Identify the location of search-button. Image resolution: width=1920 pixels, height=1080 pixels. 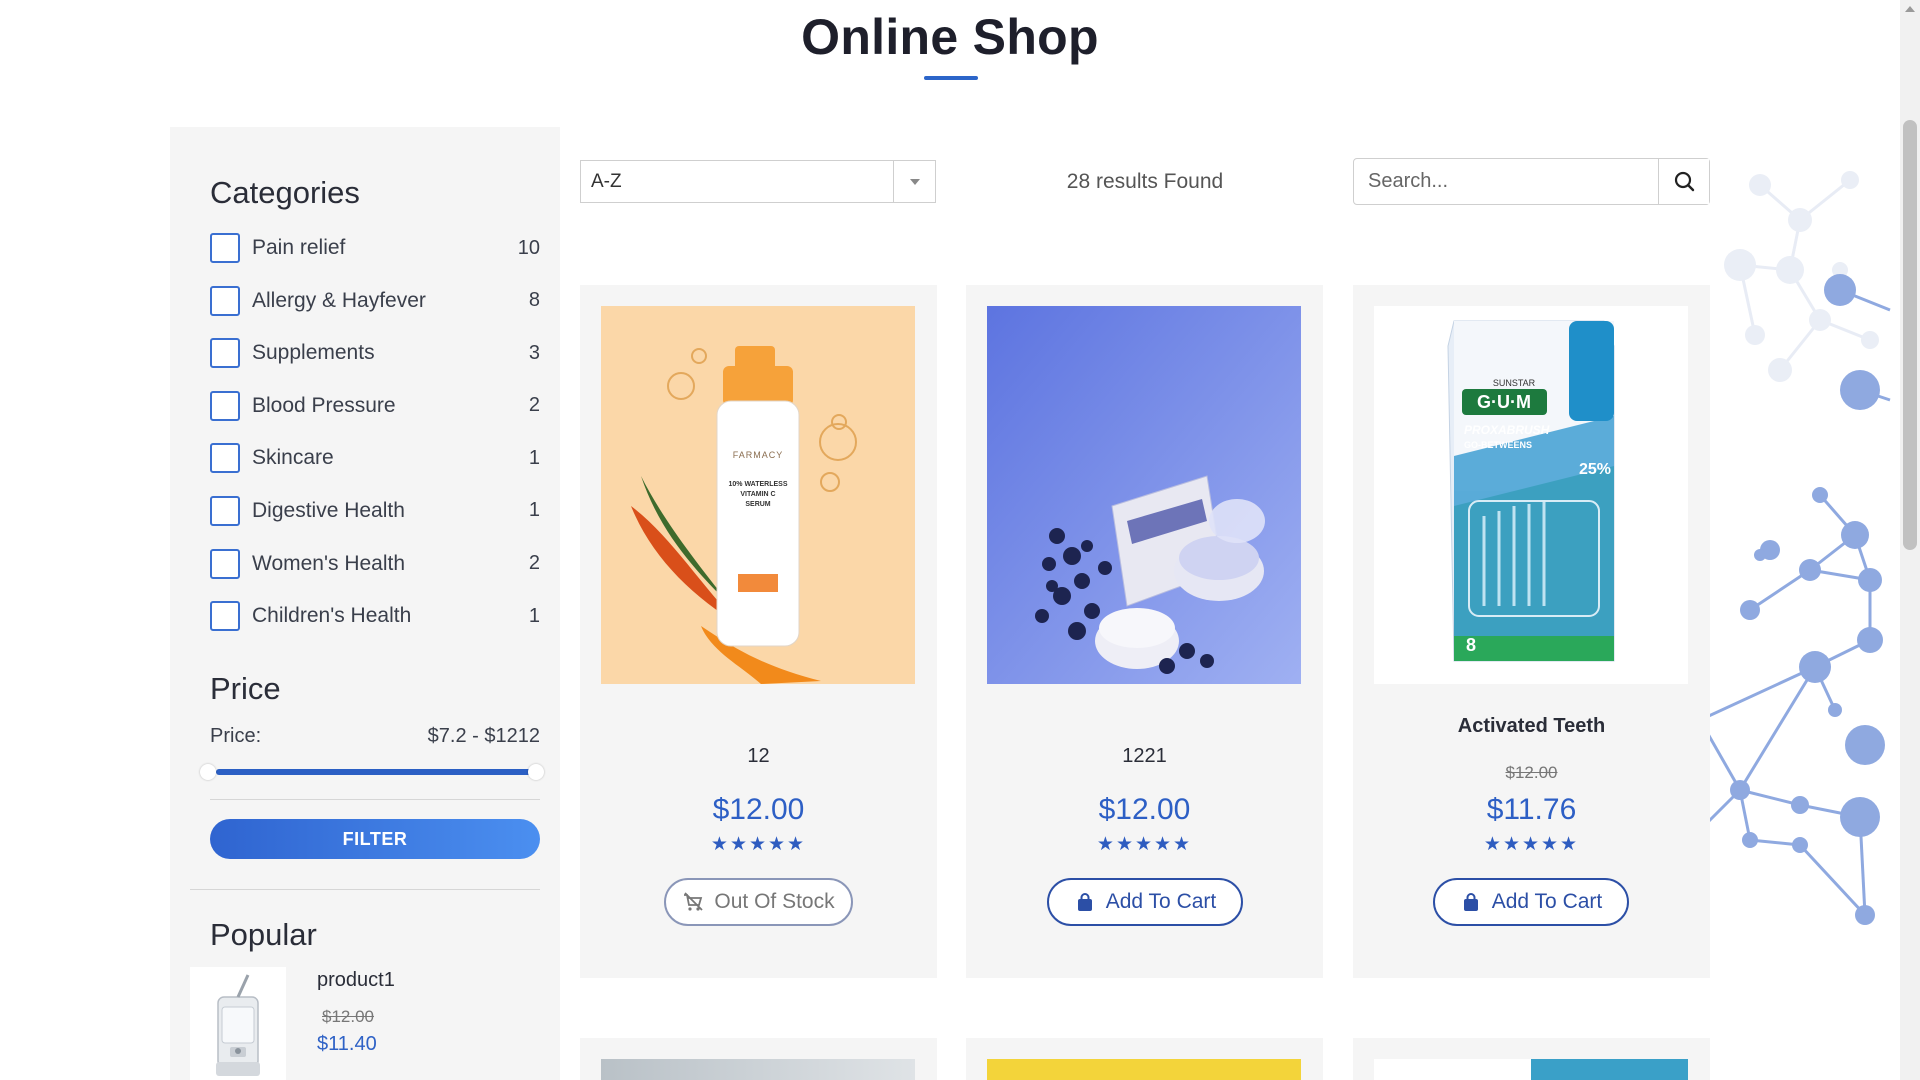
(1683, 181).